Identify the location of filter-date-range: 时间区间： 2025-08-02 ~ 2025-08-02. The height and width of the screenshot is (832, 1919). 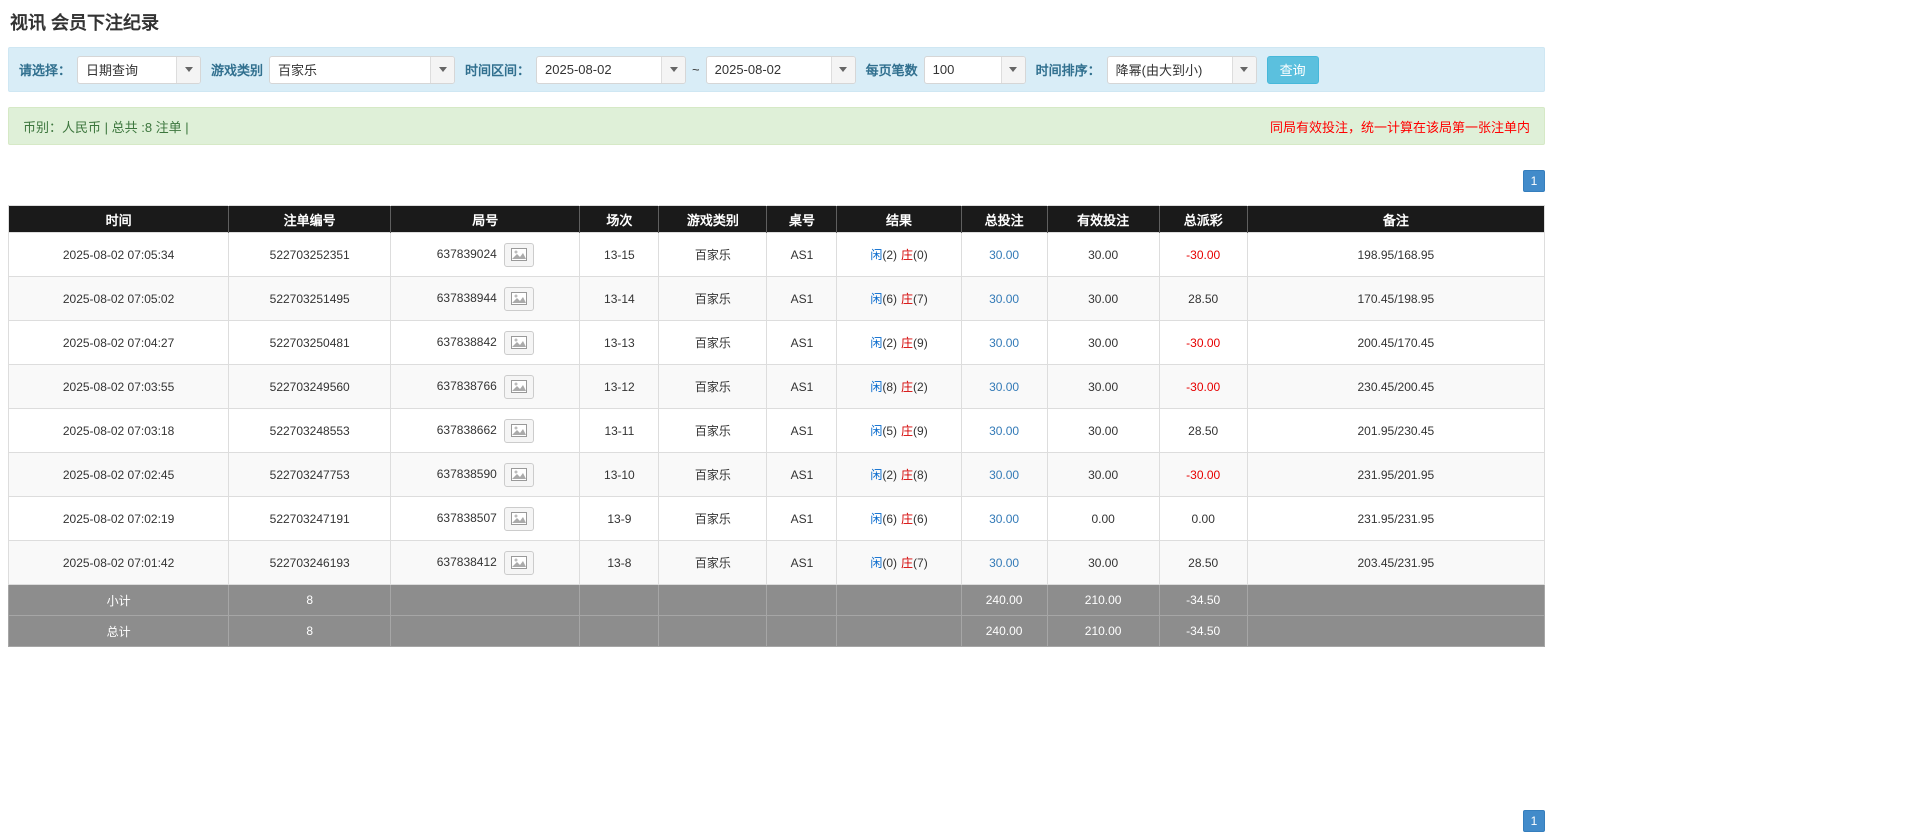
(660, 69).